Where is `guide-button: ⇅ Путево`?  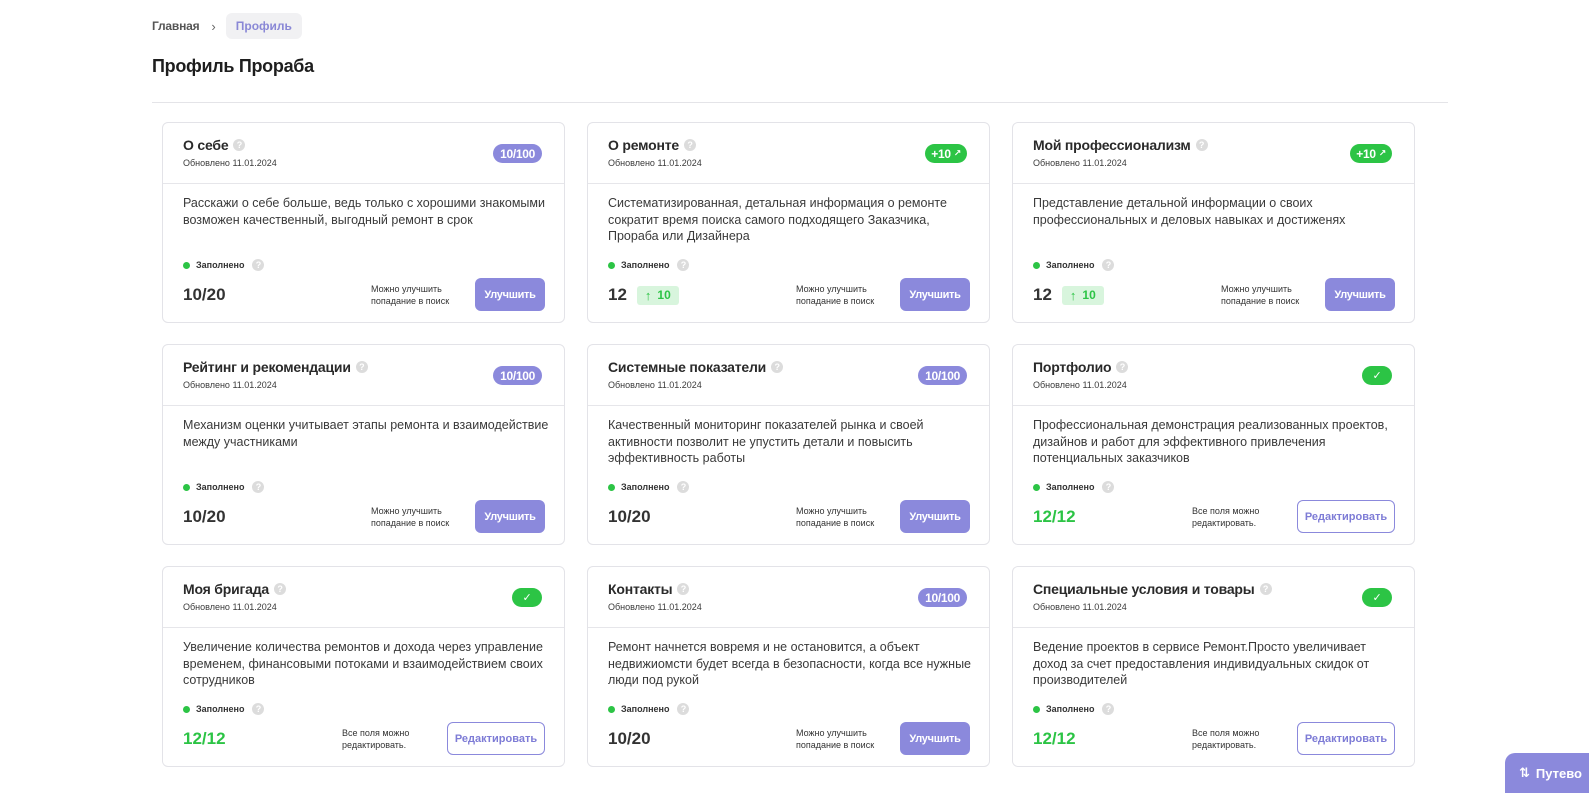 guide-button: ⇅ Путево is located at coordinates (1547, 773).